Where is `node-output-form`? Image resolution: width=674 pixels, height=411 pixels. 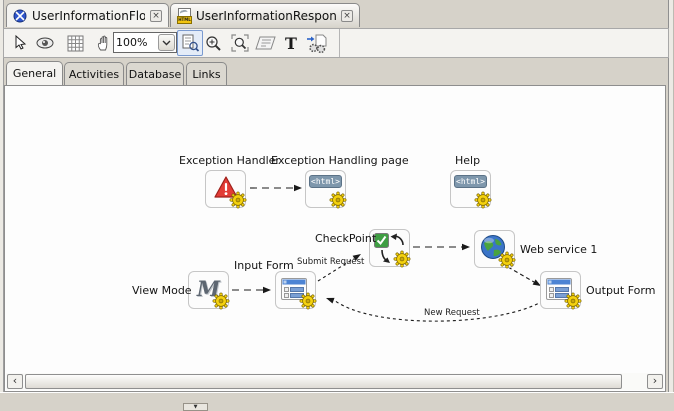
node-output-form is located at coordinates (560, 290).